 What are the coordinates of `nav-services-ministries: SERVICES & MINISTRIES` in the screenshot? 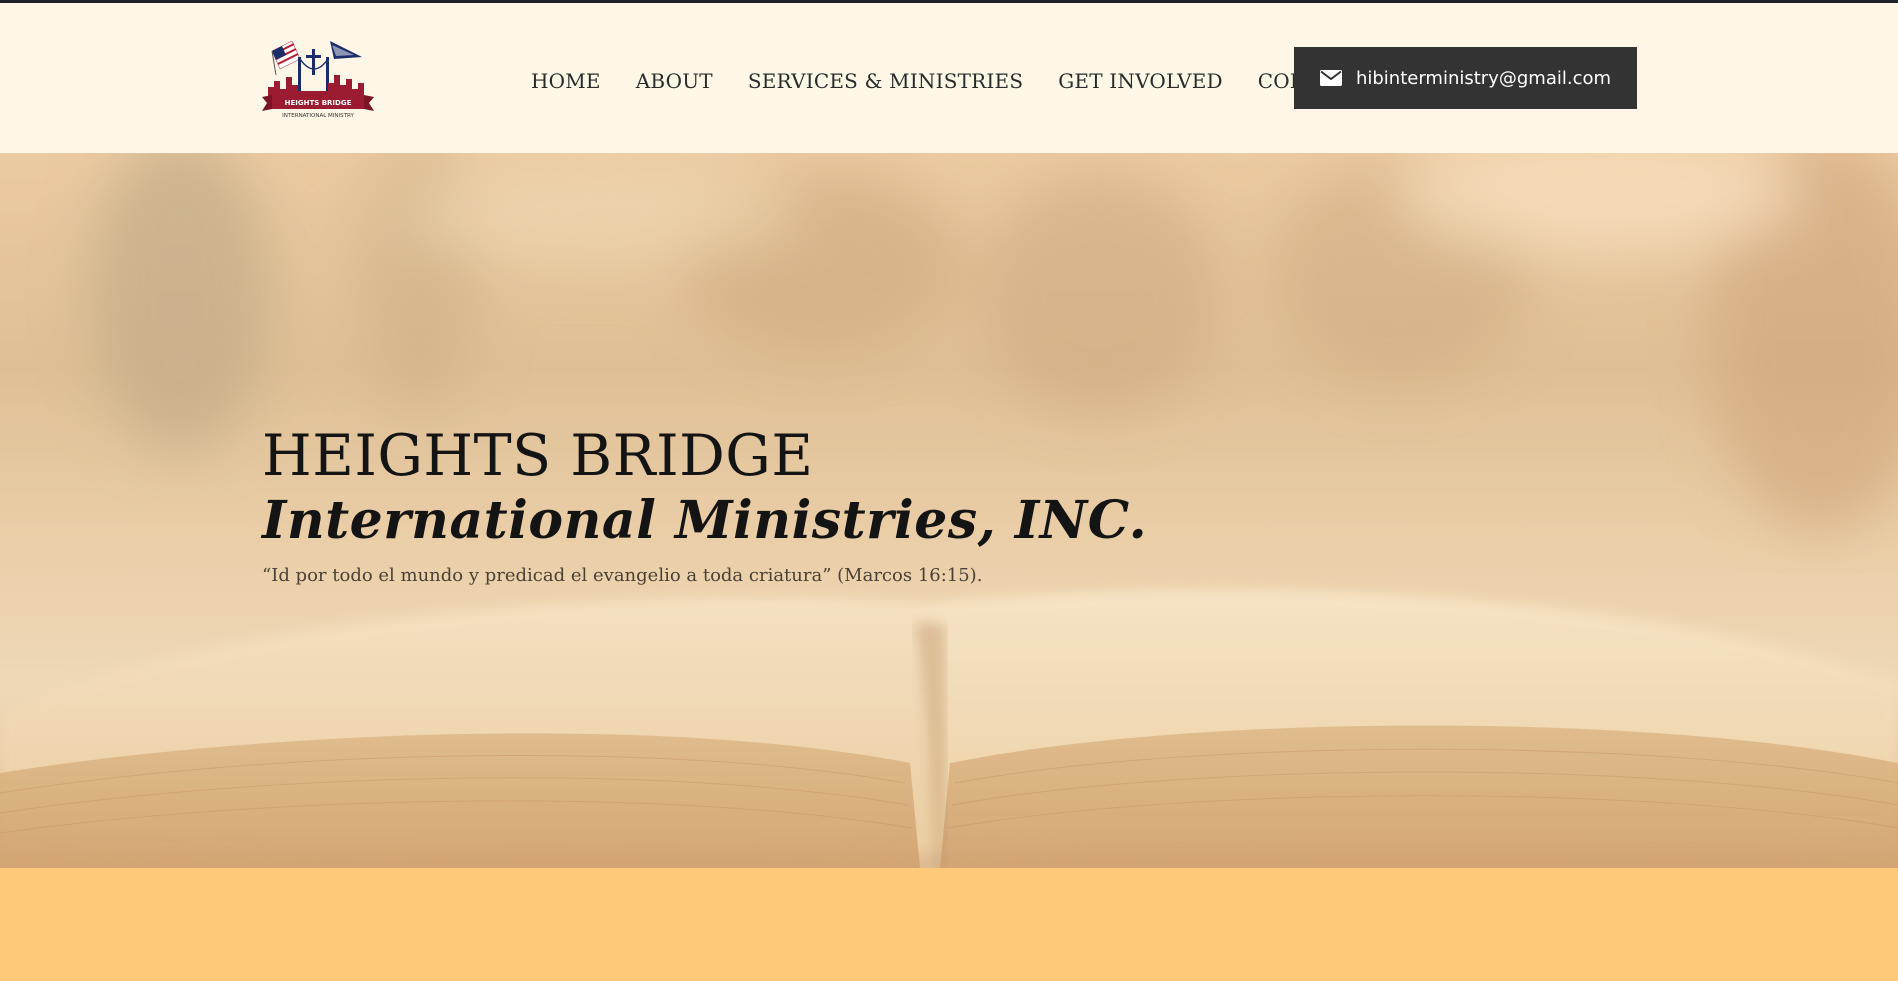 It's located at (885, 81).